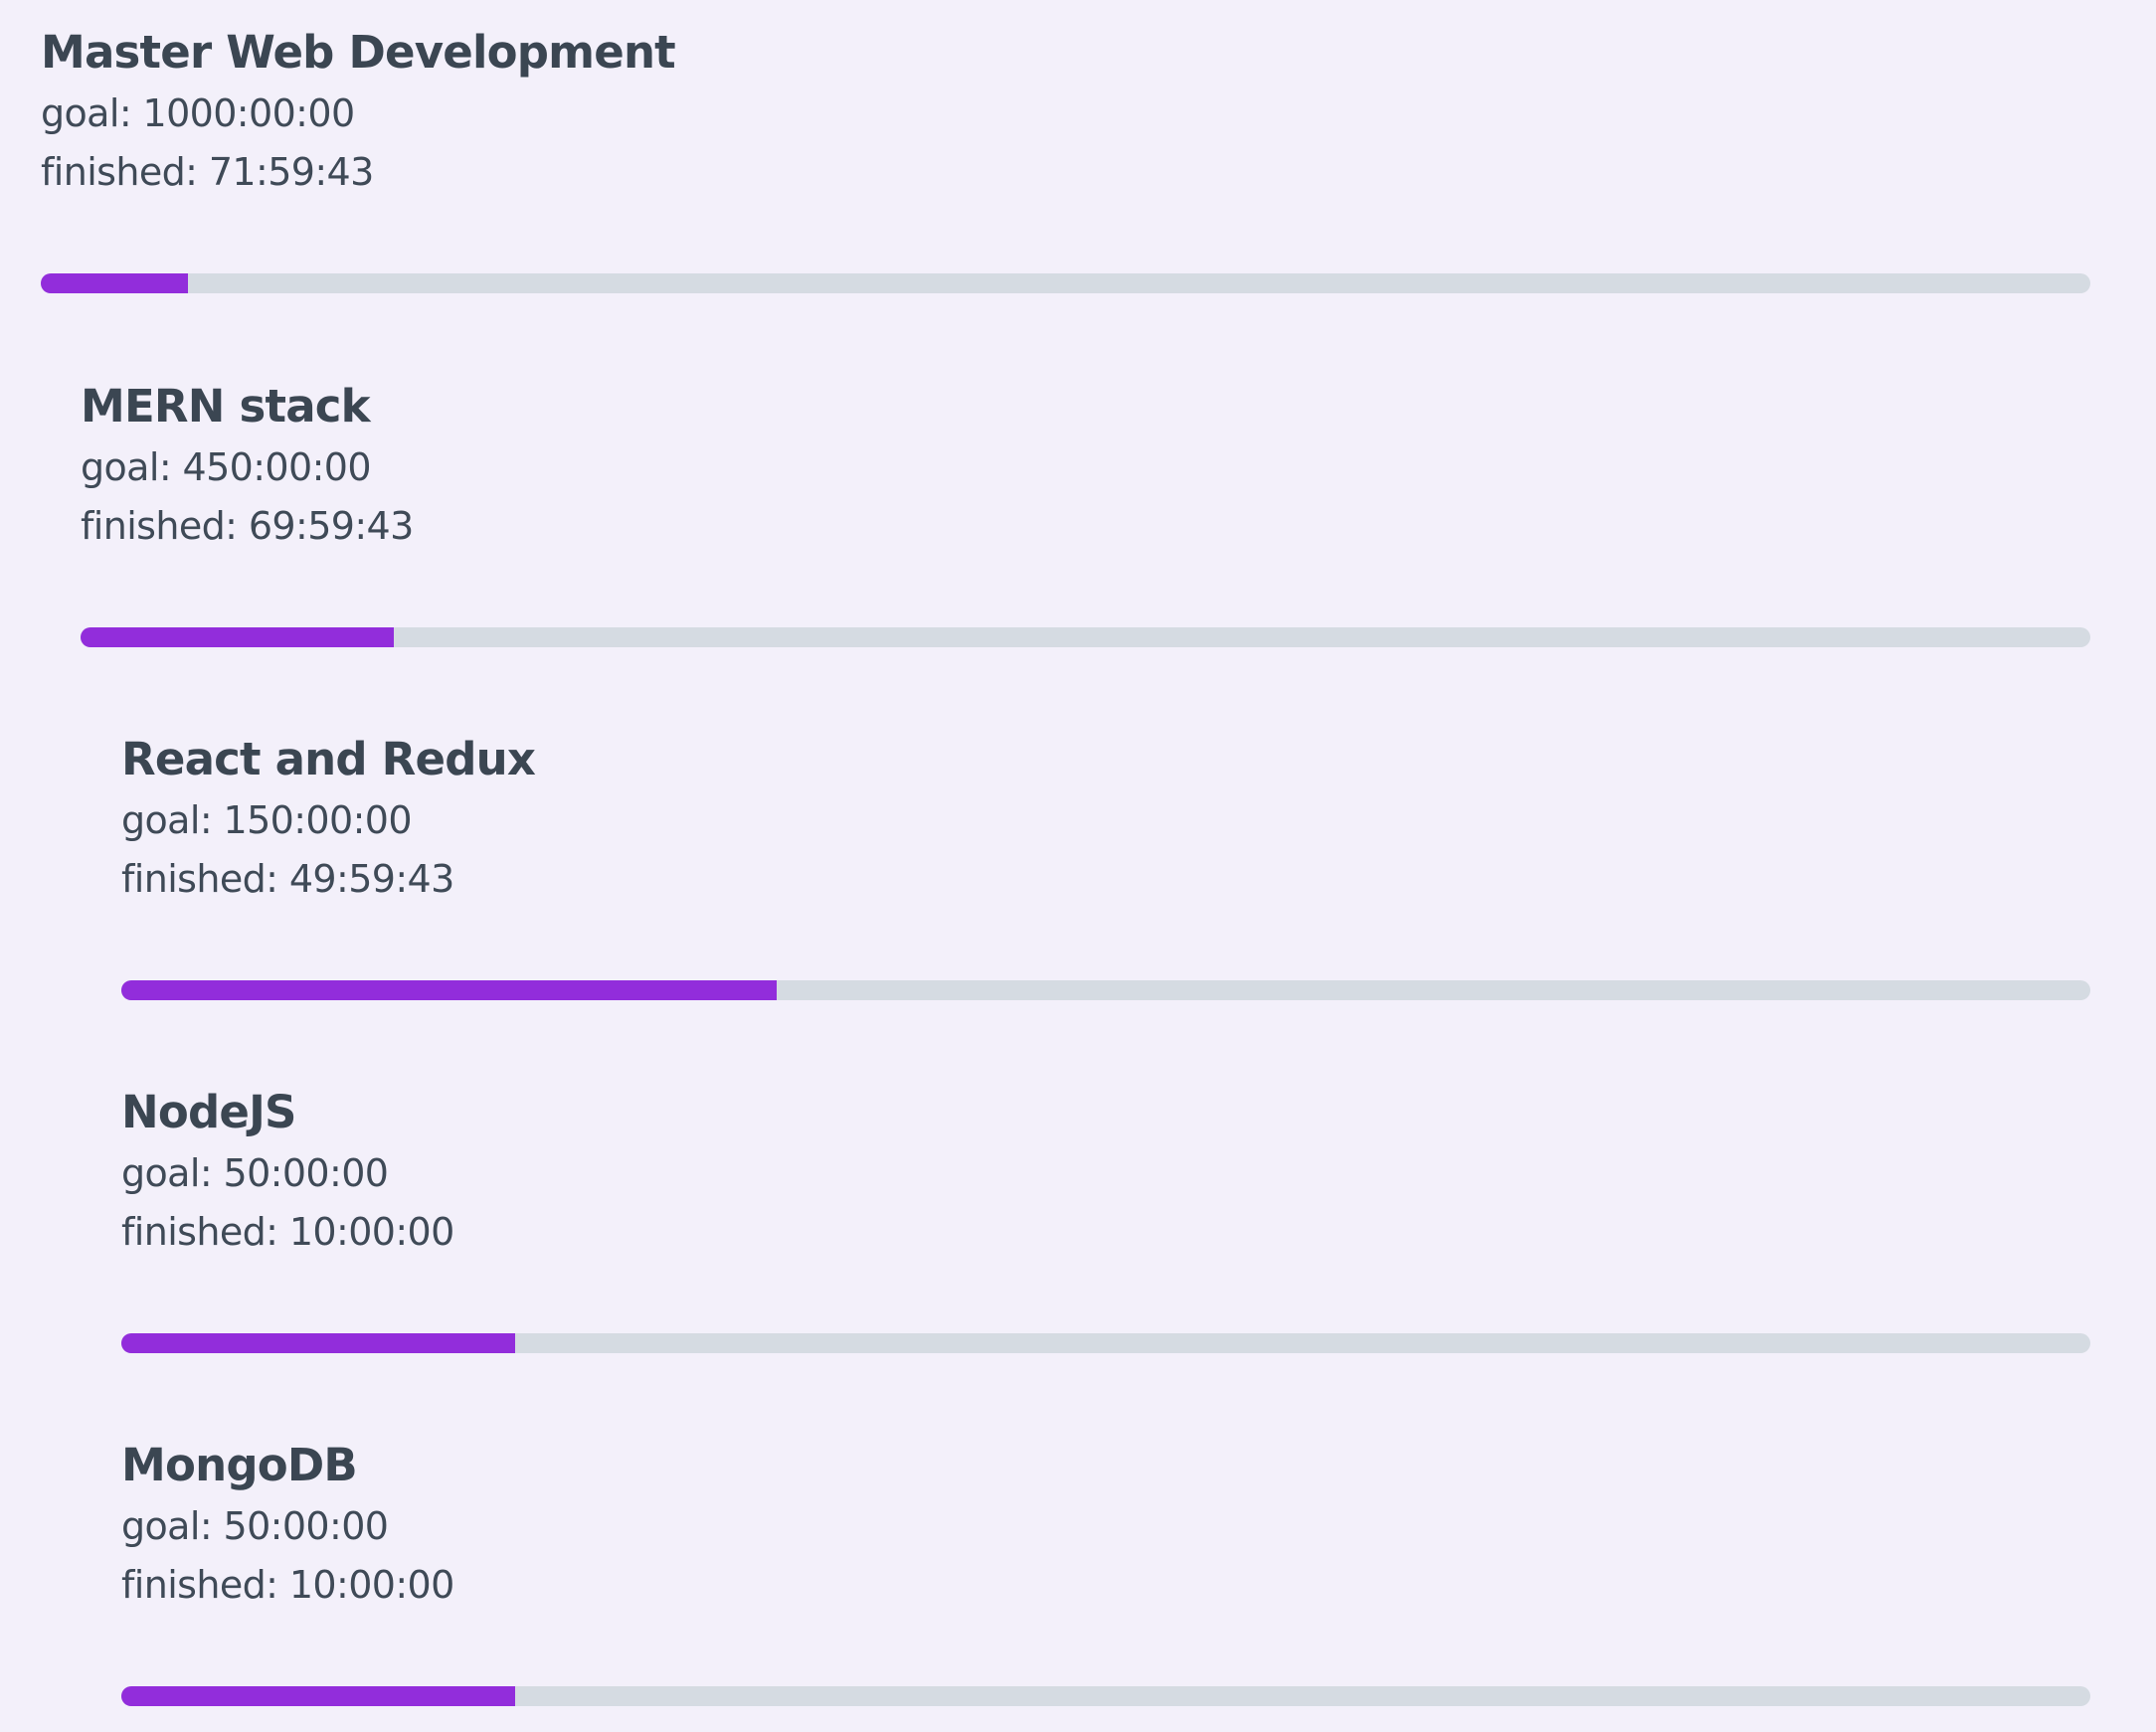 The height and width of the screenshot is (1732, 2156). What do you see at coordinates (226, 407) in the screenshot?
I see `goal-title: MERN stack` at bounding box center [226, 407].